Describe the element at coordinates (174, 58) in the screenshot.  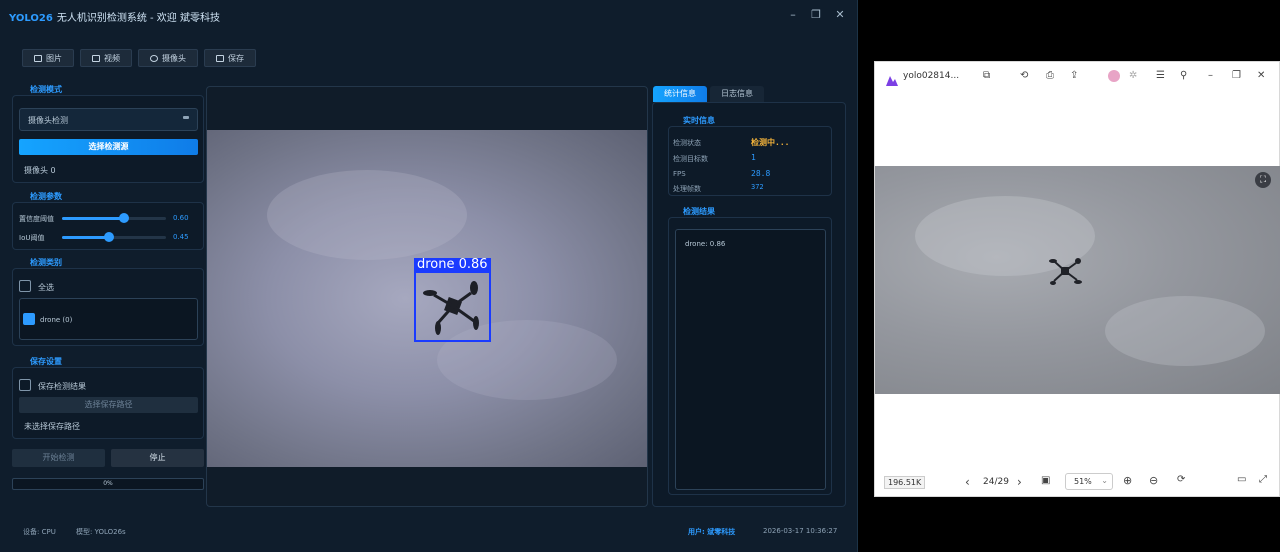
I see `camera-button-label: 摄像头` at that location.